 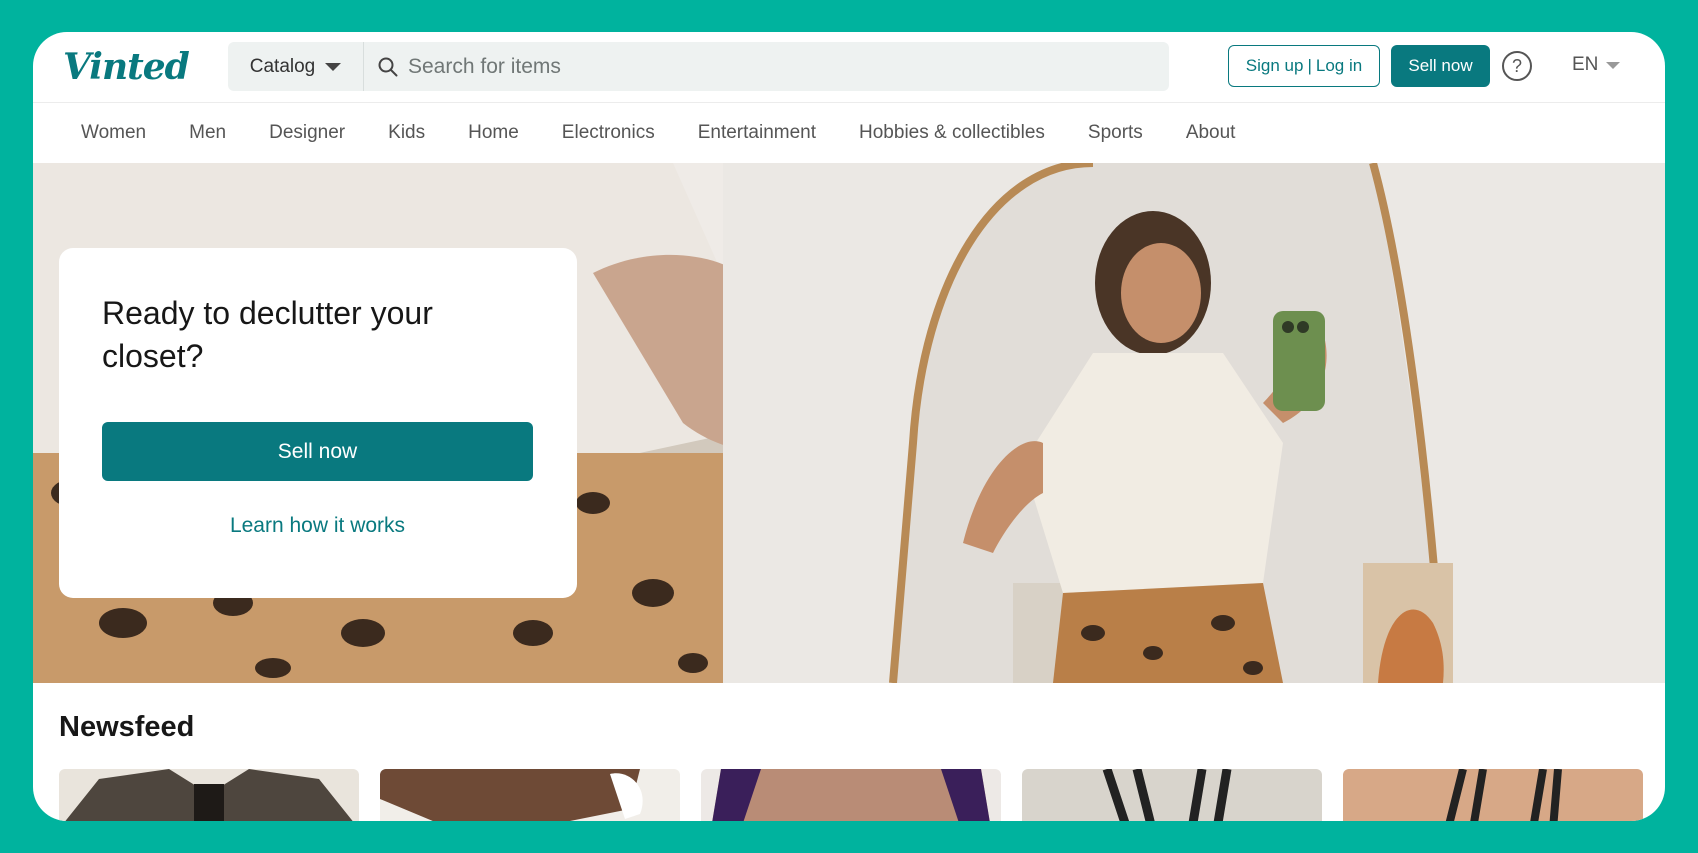 I want to click on catalog-label: Catalog, so click(x=282, y=66).